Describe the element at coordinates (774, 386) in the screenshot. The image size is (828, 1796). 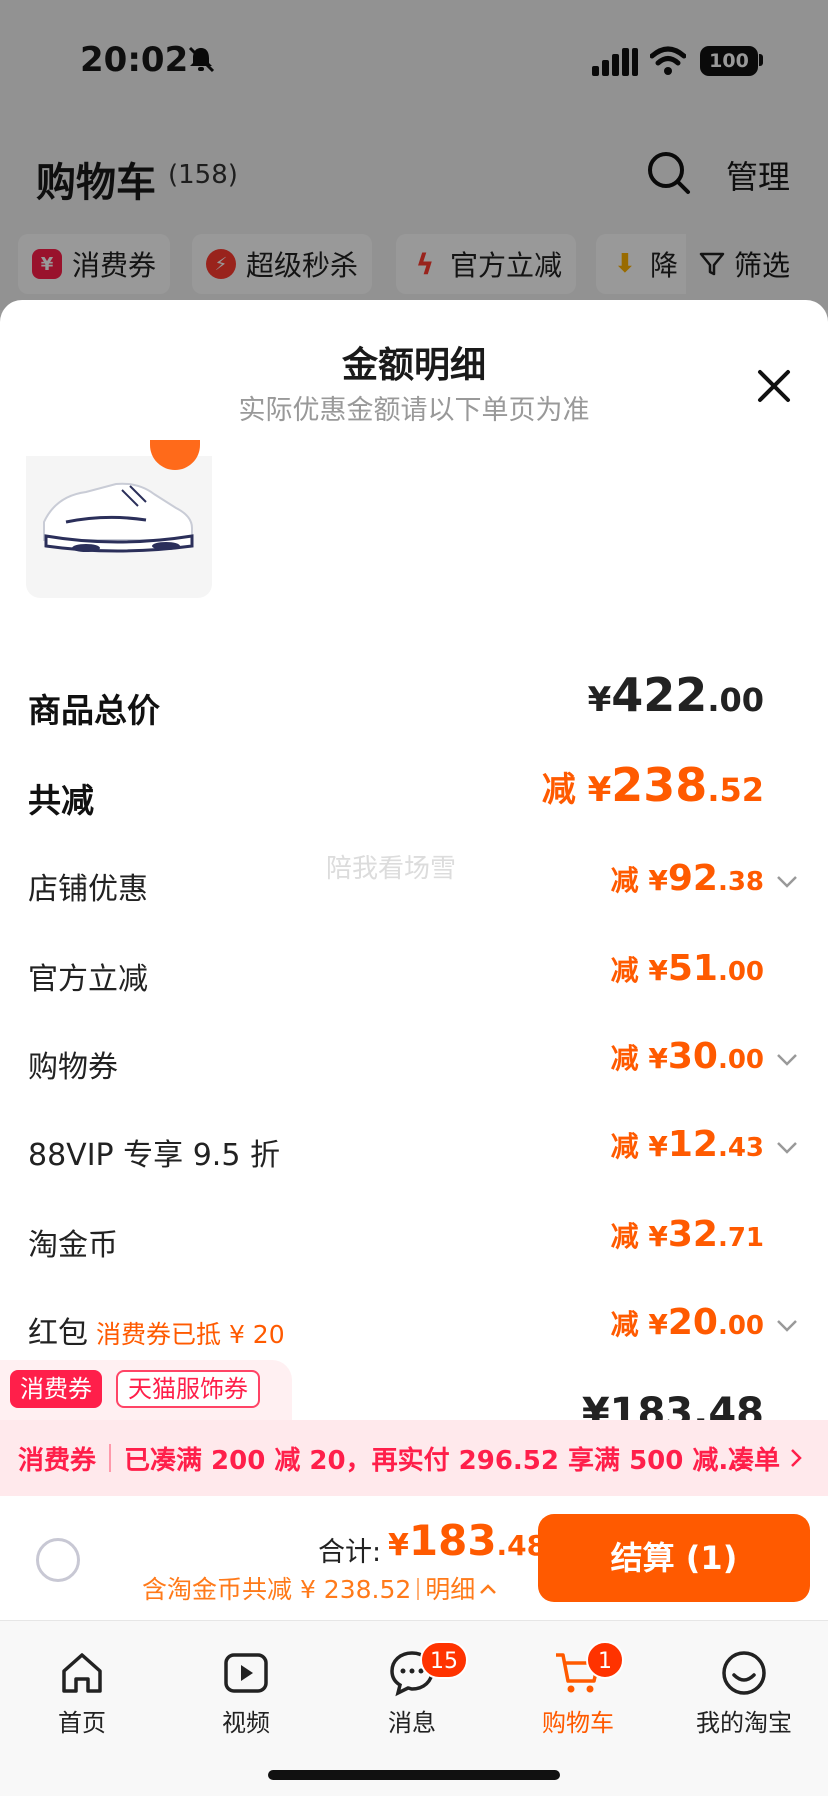
I see `close-icon` at that location.